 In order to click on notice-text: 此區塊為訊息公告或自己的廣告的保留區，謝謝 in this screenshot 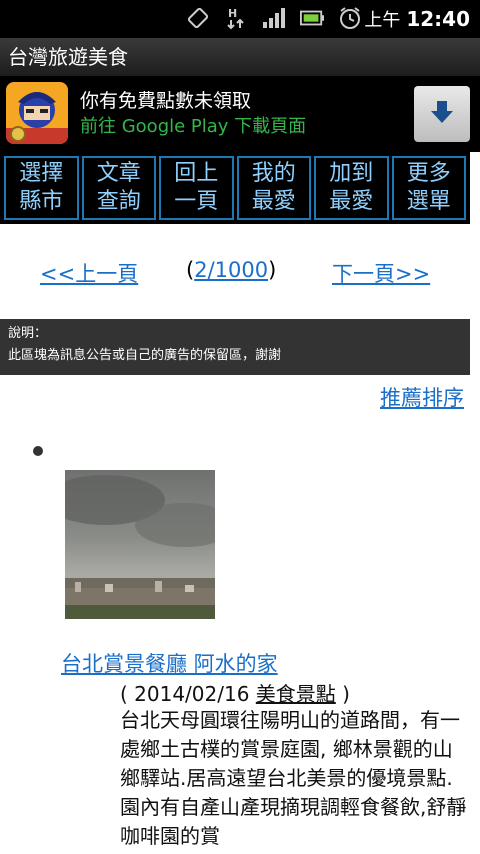, I will do `click(145, 355)`.